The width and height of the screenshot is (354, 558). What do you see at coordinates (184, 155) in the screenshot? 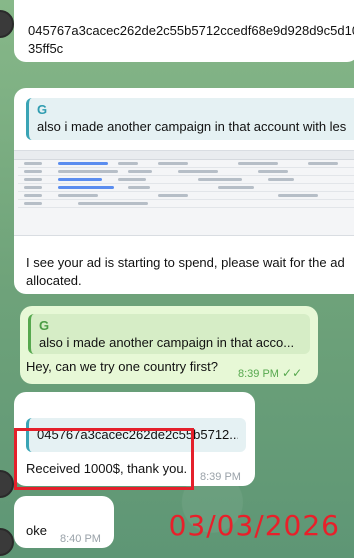
I see `screenshot-toolbar` at bounding box center [184, 155].